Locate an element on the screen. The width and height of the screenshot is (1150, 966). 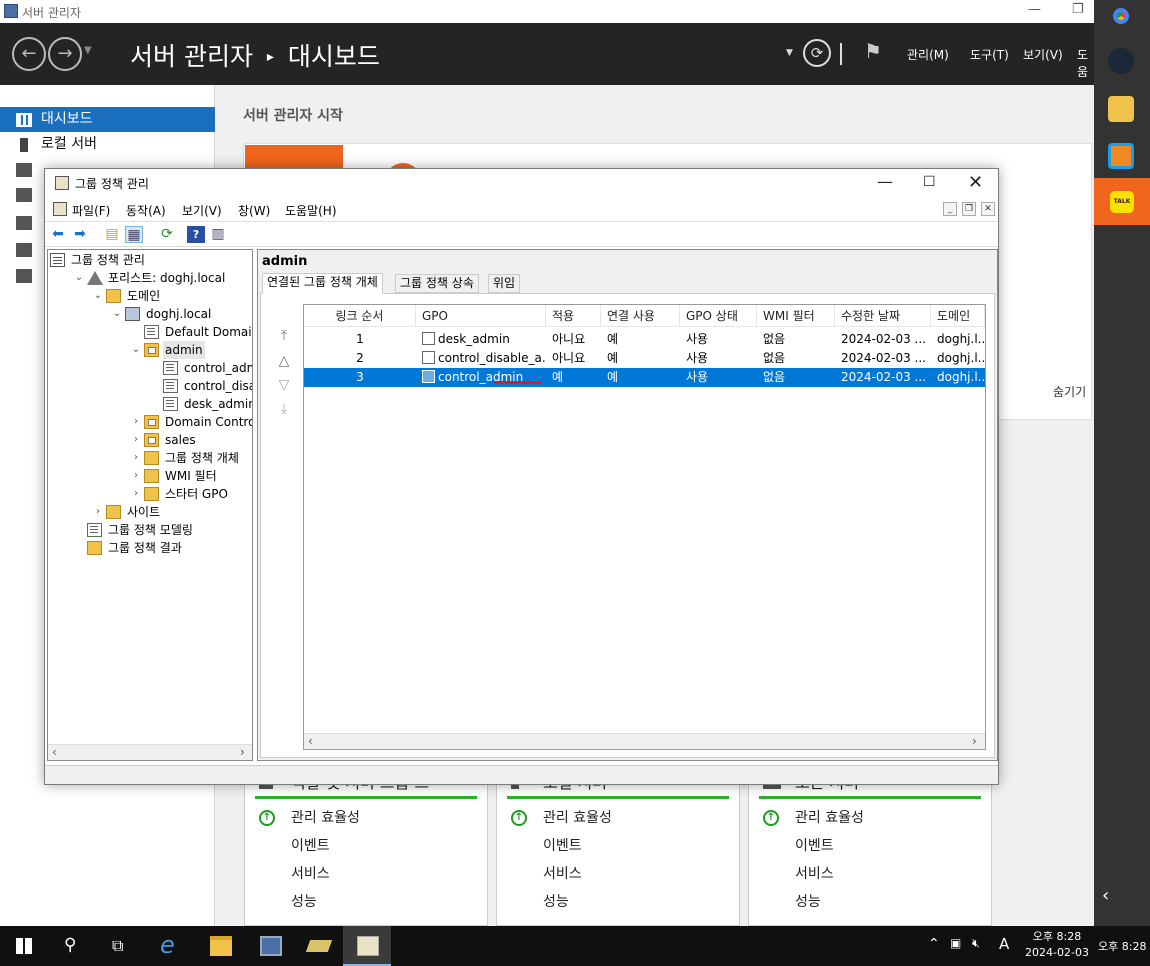
move-to-top-icon: ⤒ is located at coordinates (284, 336).